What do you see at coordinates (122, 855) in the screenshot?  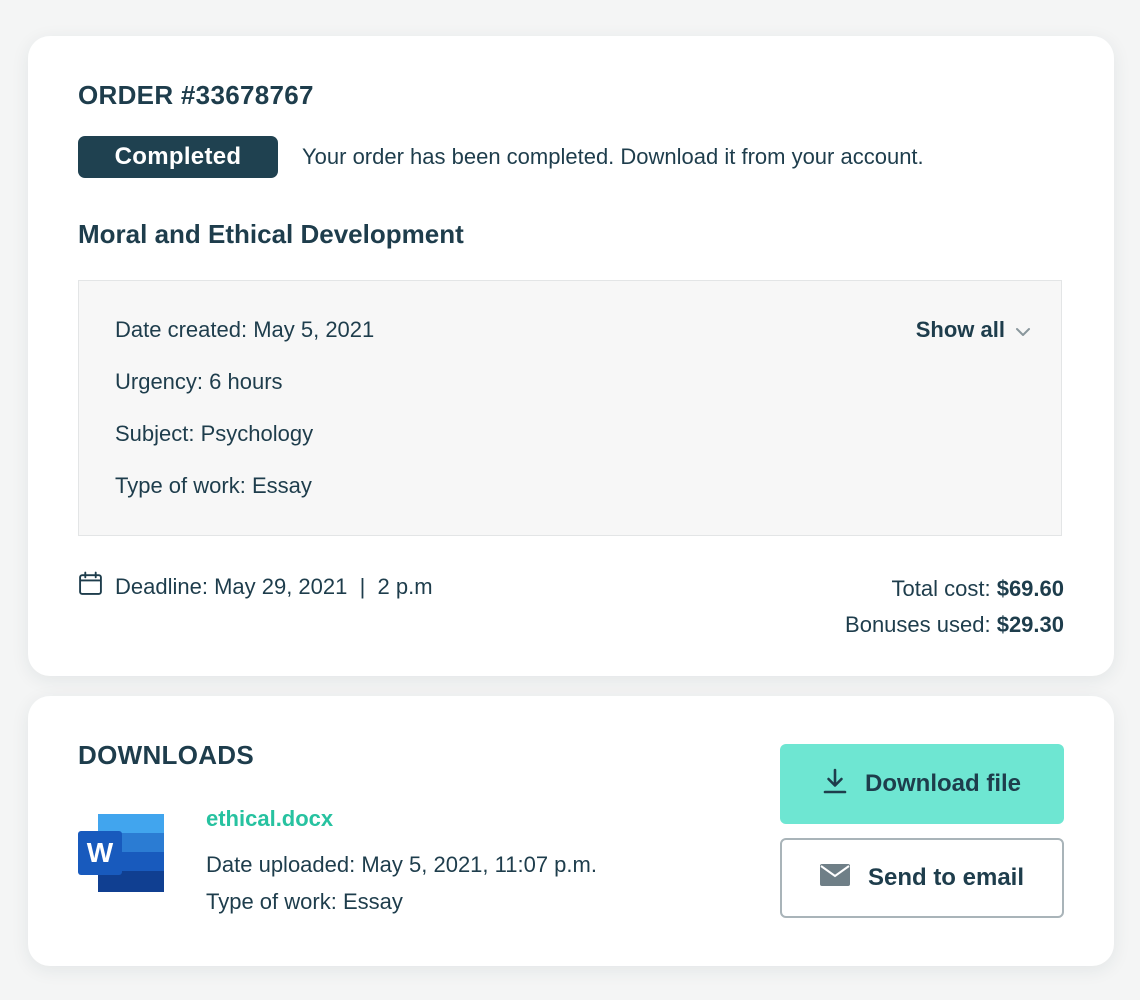 I see `word-document-icon: W` at bounding box center [122, 855].